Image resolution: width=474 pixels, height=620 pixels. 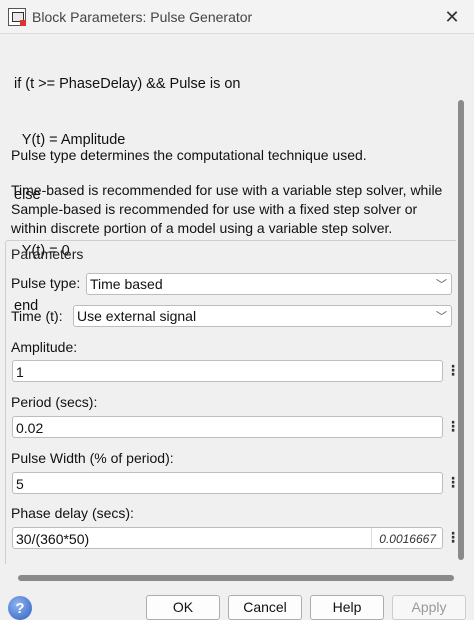 What do you see at coordinates (227, 371) in the screenshot?
I see `amplitude-field: 1` at bounding box center [227, 371].